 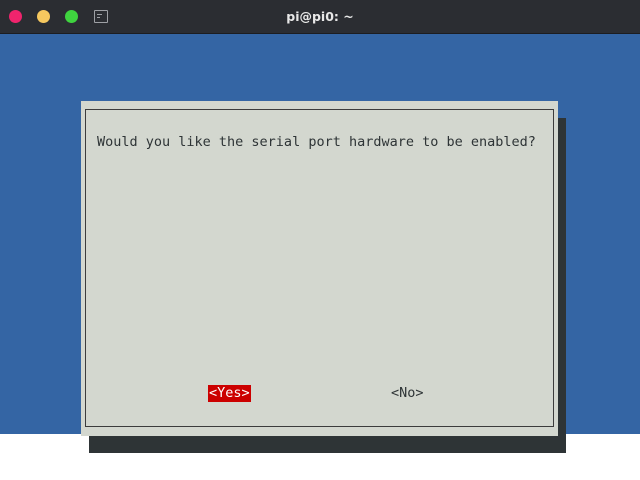 I want to click on no-button: <No>, so click(x=407, y=393).